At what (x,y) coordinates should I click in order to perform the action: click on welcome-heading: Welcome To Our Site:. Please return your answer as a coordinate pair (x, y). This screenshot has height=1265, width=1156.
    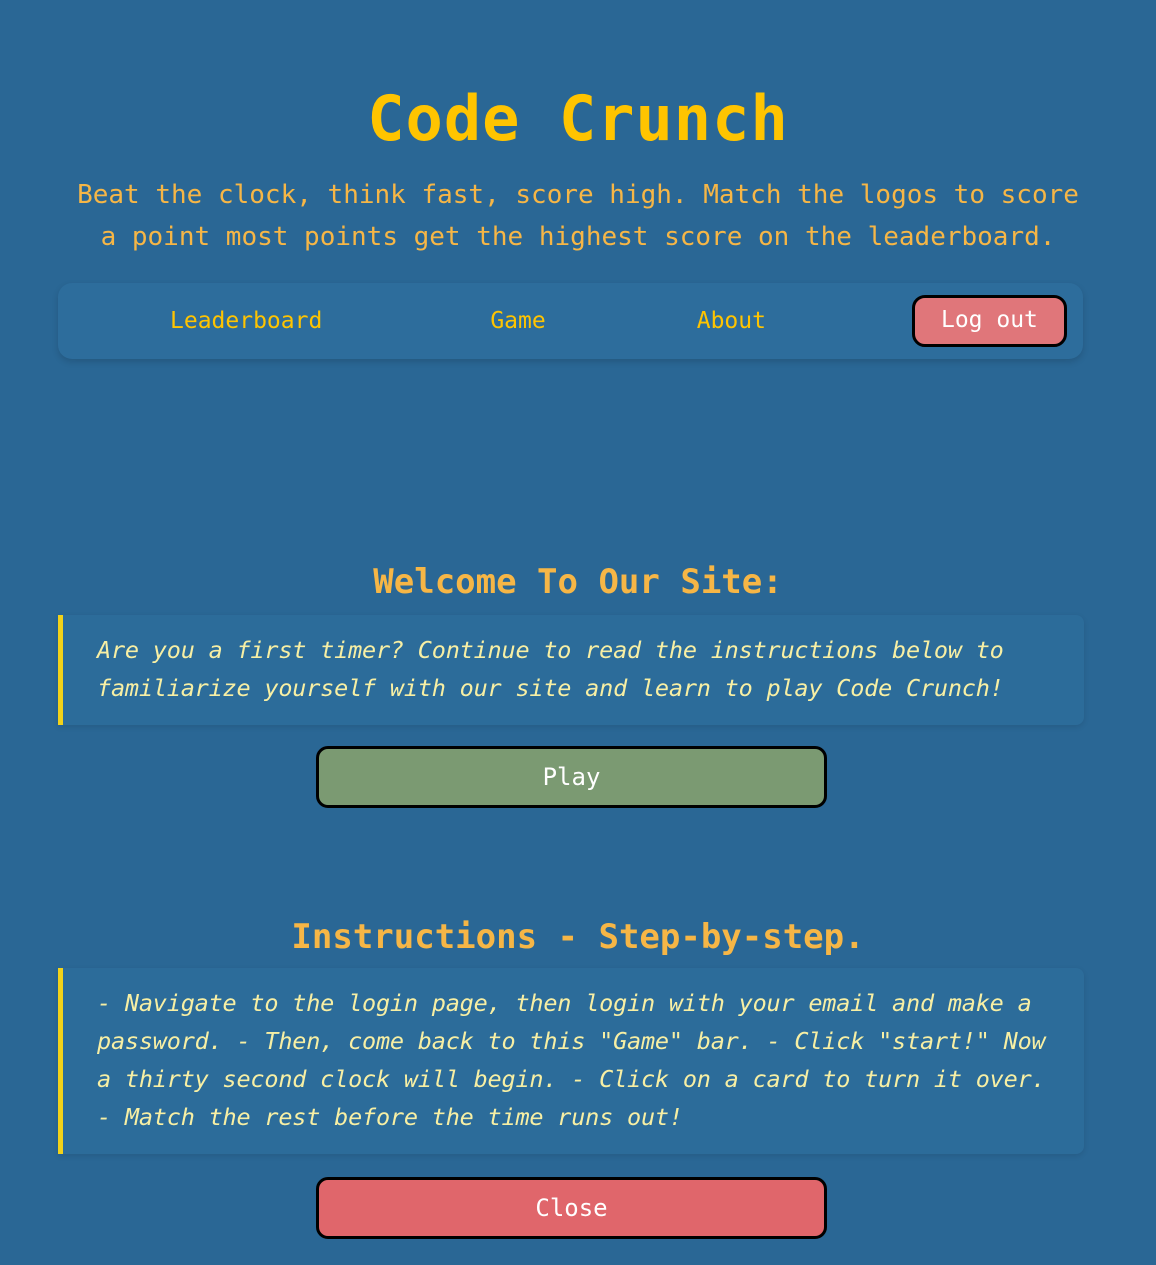
    Looking at the image, I should click on (578, 582).